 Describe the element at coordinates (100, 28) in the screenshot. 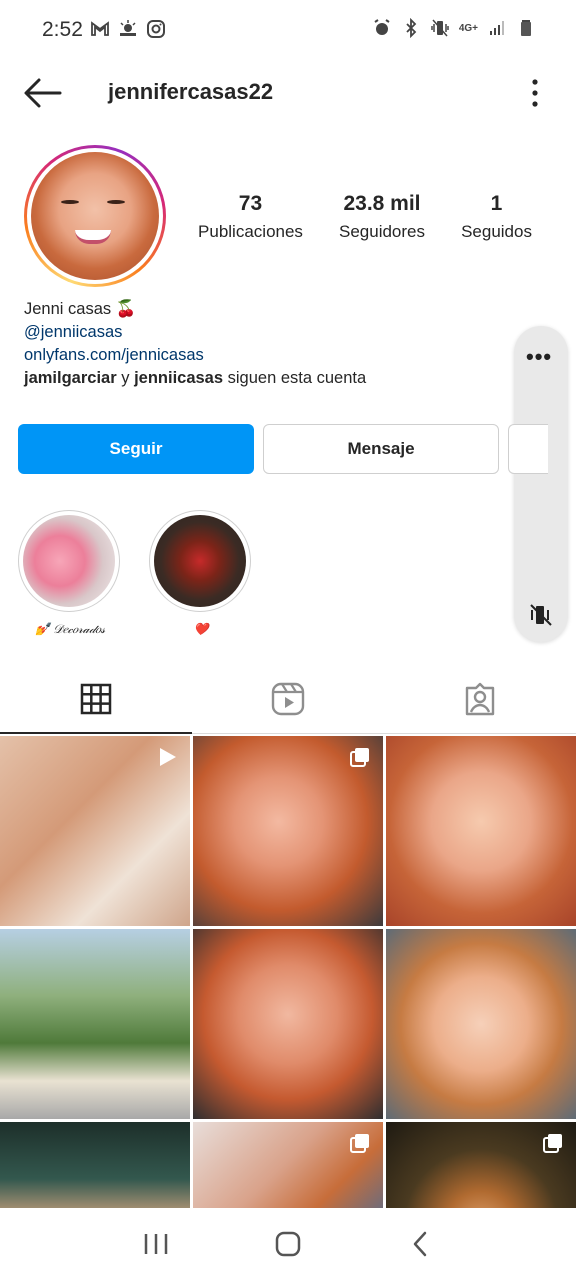

I see `gmail-icon` at that location.